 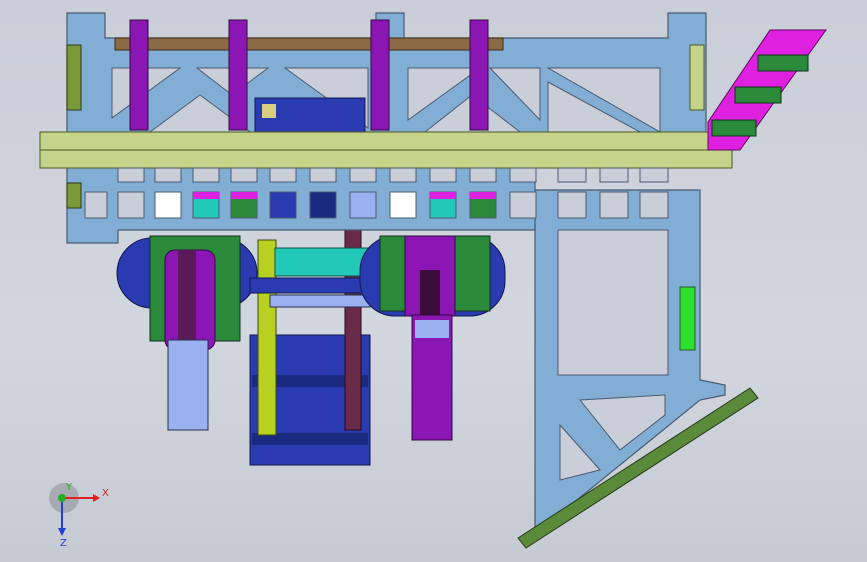 I want to click on axis-triad-graphic: X Y Z, so click(x=79, y=515).